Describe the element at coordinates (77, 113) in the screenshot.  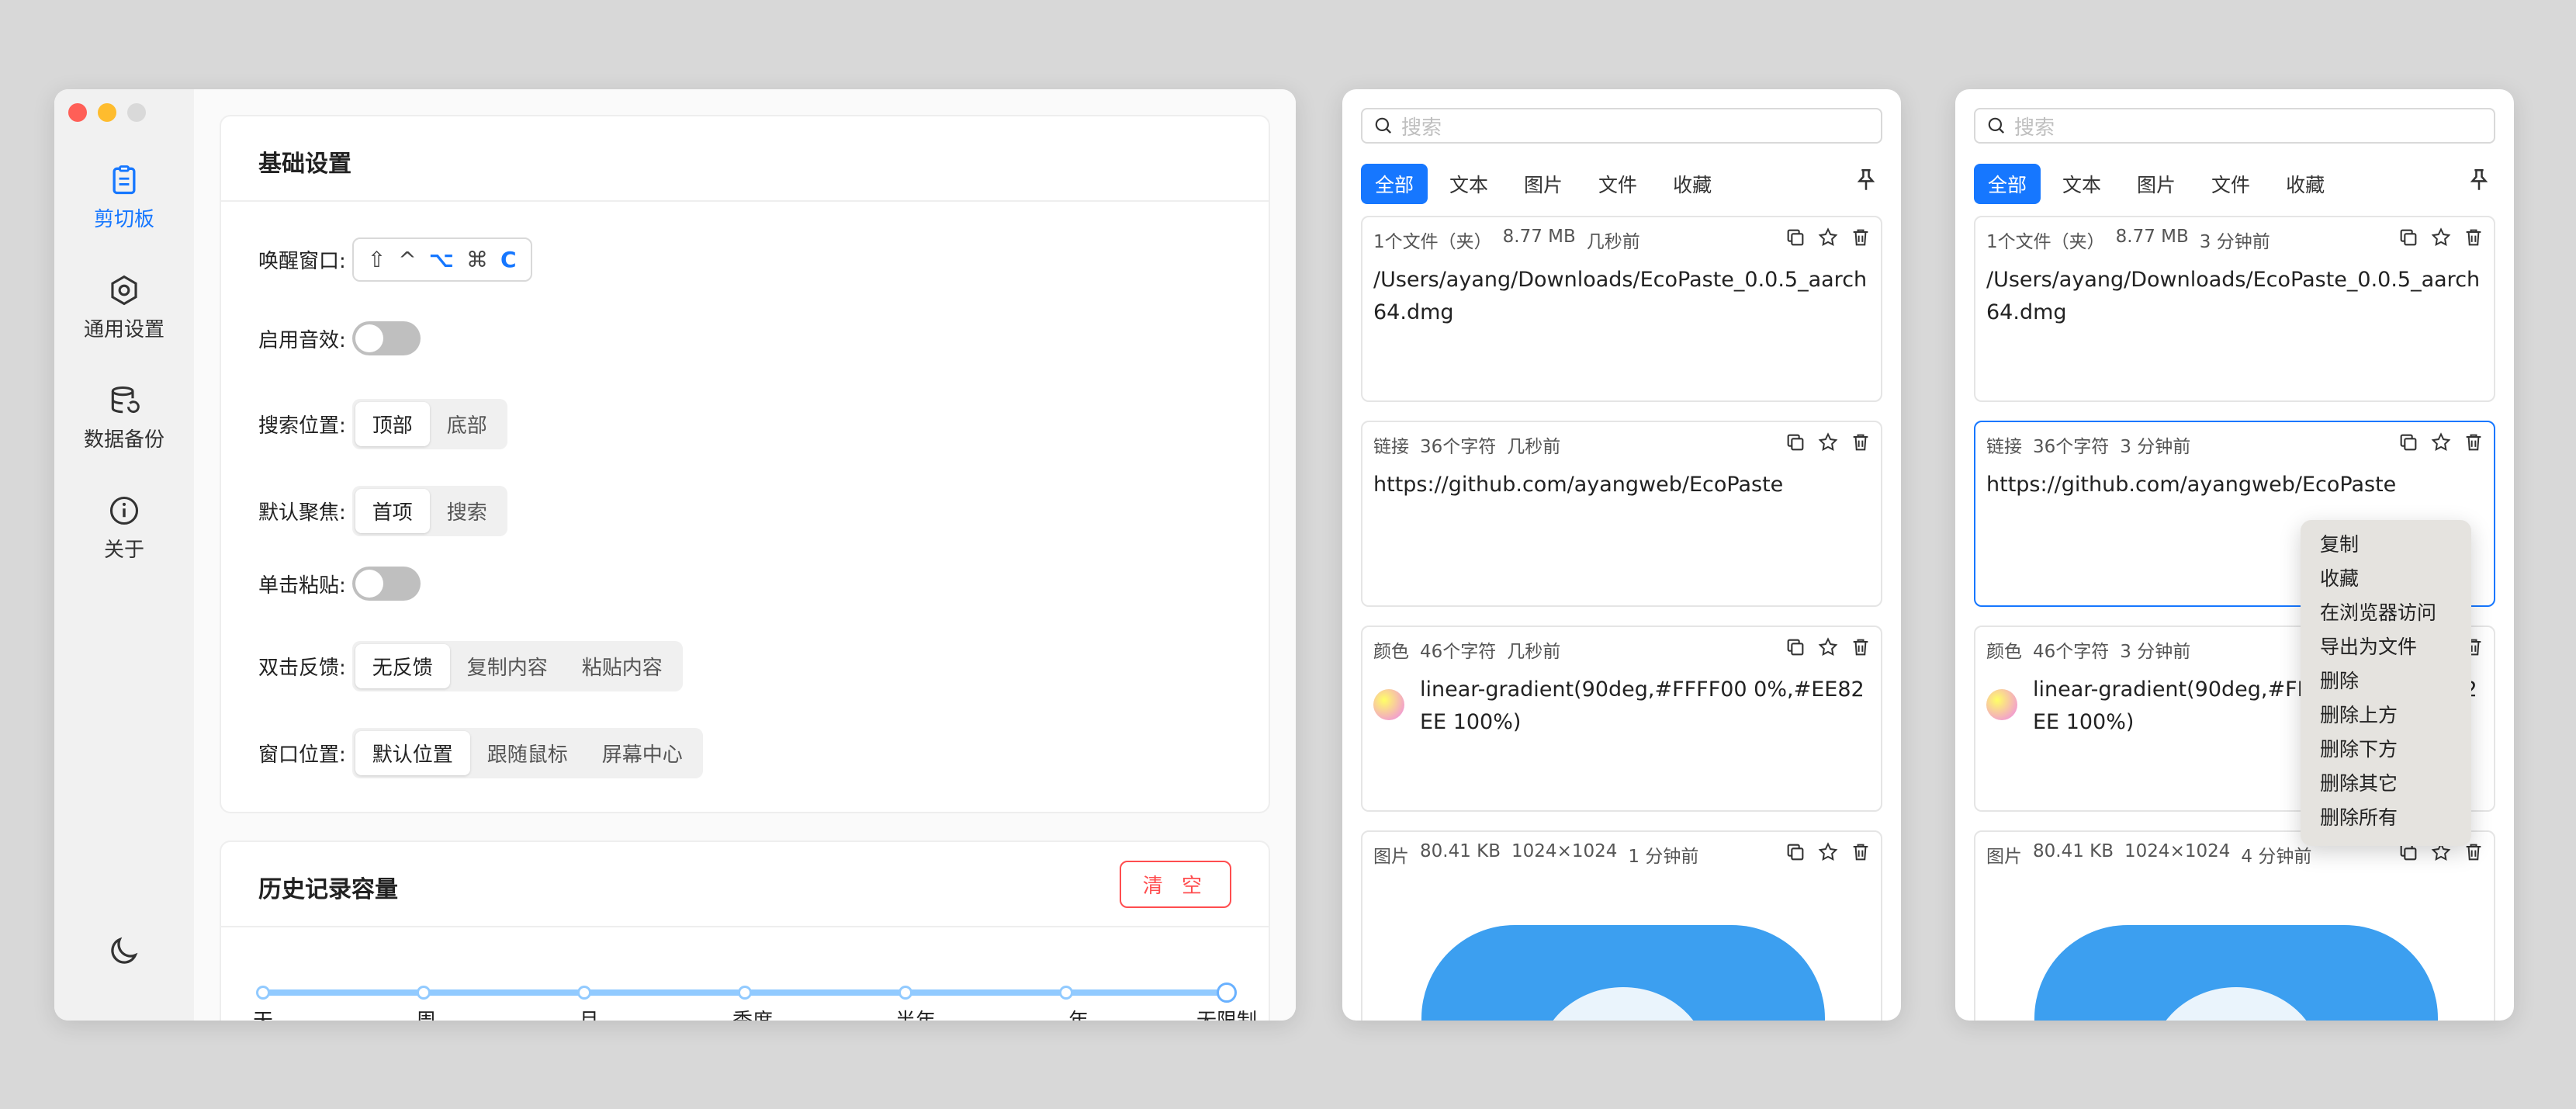
I see `close-window-button` at that location.